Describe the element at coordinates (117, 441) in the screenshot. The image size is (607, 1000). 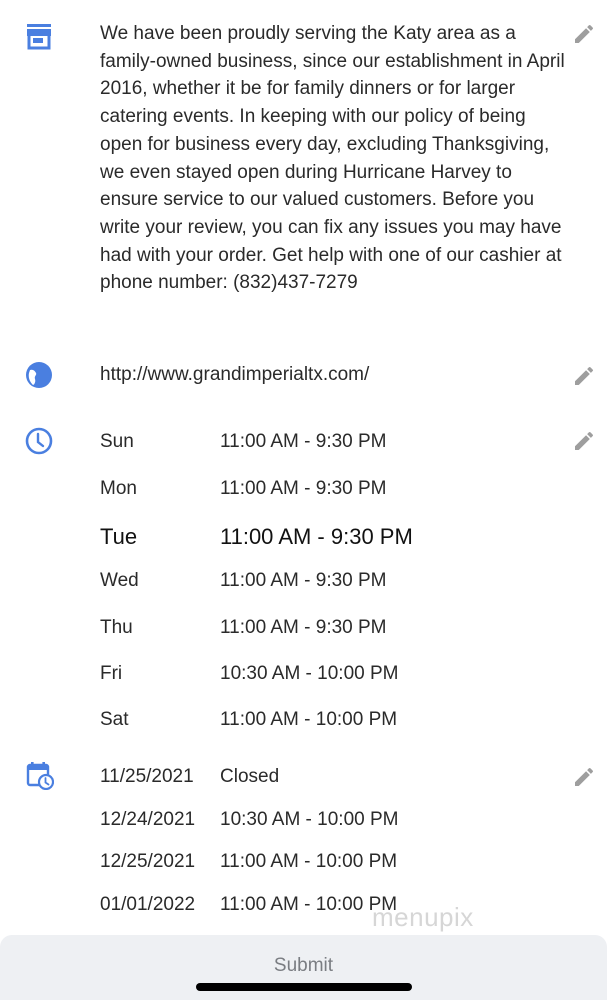
I see `day-label: Sun` at that location.